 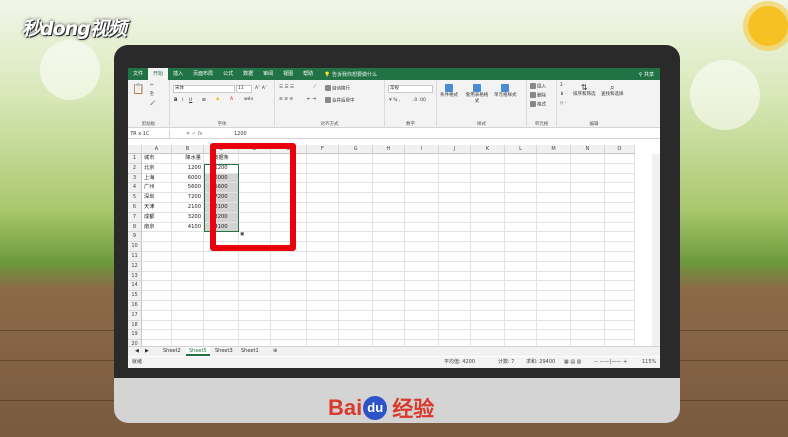 I want to click on clear-icon: ◇ ·, so click(x=563, y=104).